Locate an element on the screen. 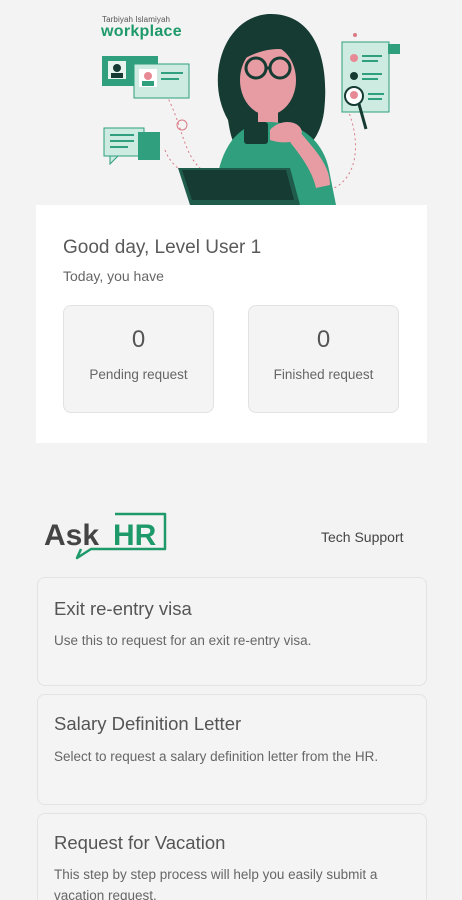 This screenshot has width=462, height=900. brand-logo-text: workplace is located at coordinates (141, 31).